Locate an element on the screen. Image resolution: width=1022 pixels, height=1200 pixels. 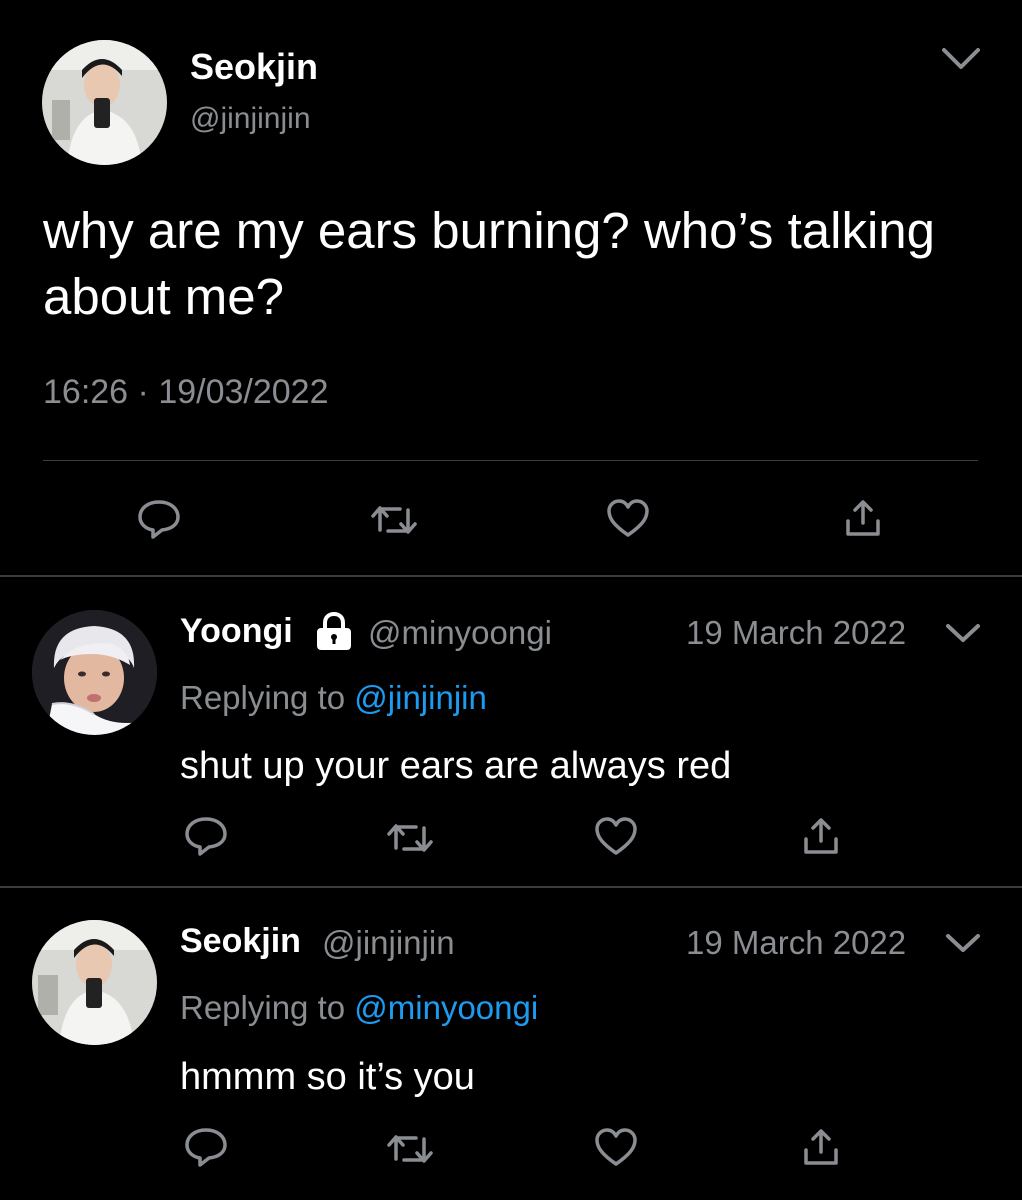
replying-to-mention: @jinjinjin is located at coordinates (420, 697).